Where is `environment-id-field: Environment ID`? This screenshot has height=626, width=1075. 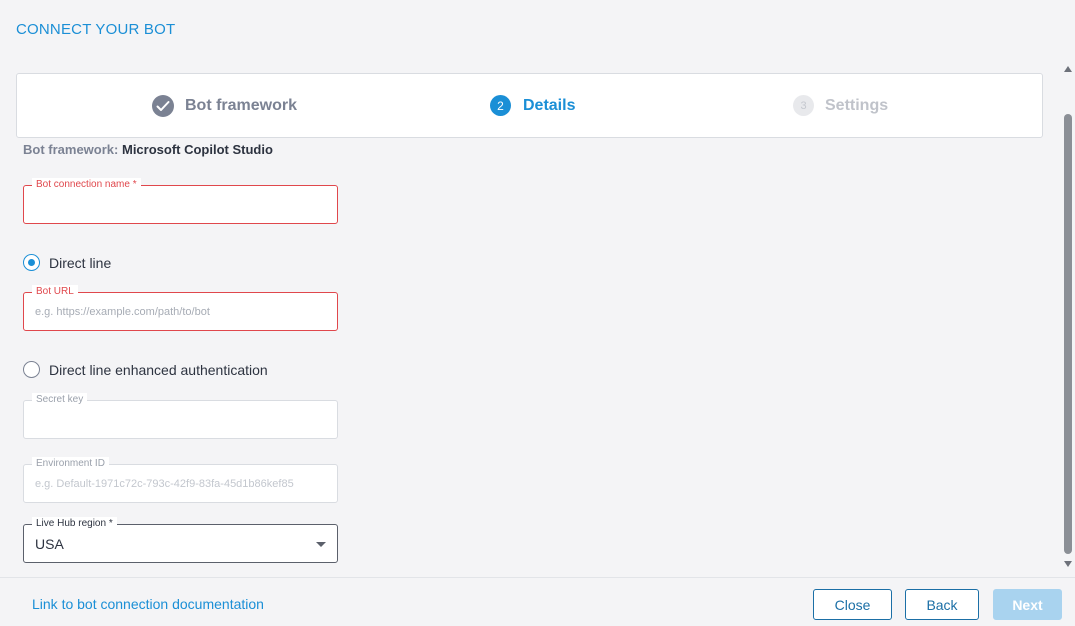 environment-id-field: Environment ID is located at coordinates (180, 480).